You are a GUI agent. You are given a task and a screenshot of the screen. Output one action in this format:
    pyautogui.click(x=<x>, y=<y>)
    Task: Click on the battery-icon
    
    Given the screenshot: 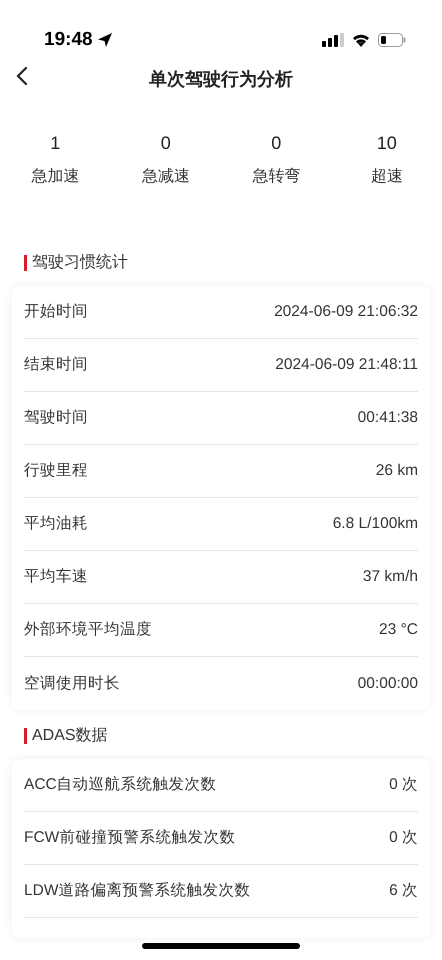 What is the action you would take?
    pyautogui.click(x=392, y=40)
    